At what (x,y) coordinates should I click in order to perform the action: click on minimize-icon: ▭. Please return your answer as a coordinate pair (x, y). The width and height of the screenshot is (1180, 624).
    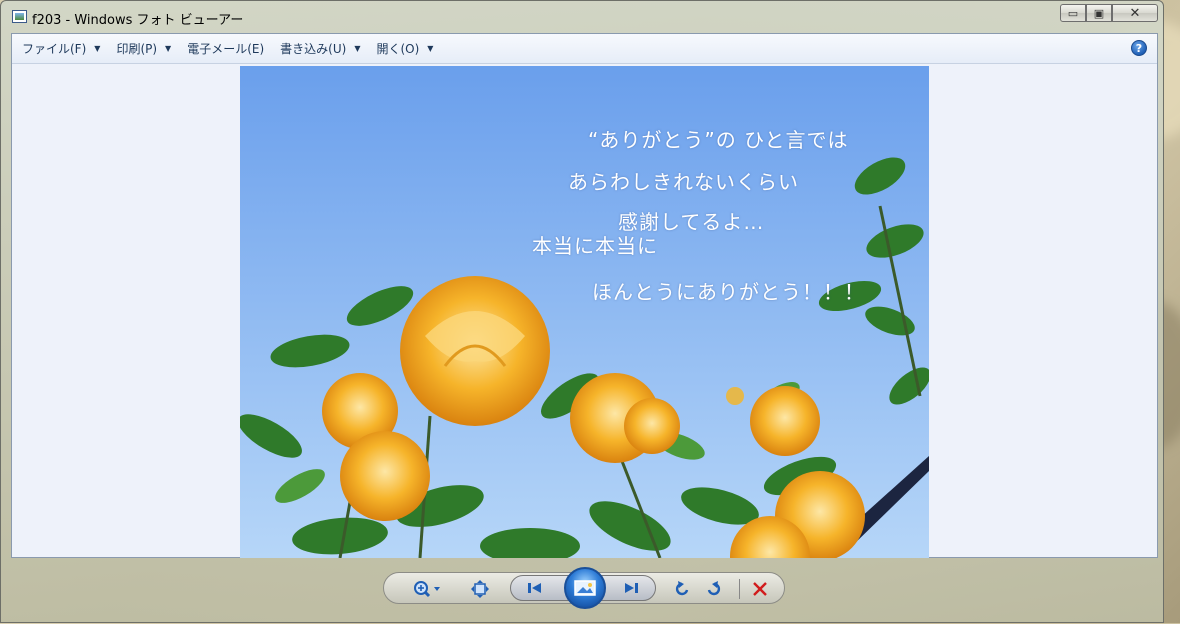
    Looking at the image, I should click on (1073, 13).